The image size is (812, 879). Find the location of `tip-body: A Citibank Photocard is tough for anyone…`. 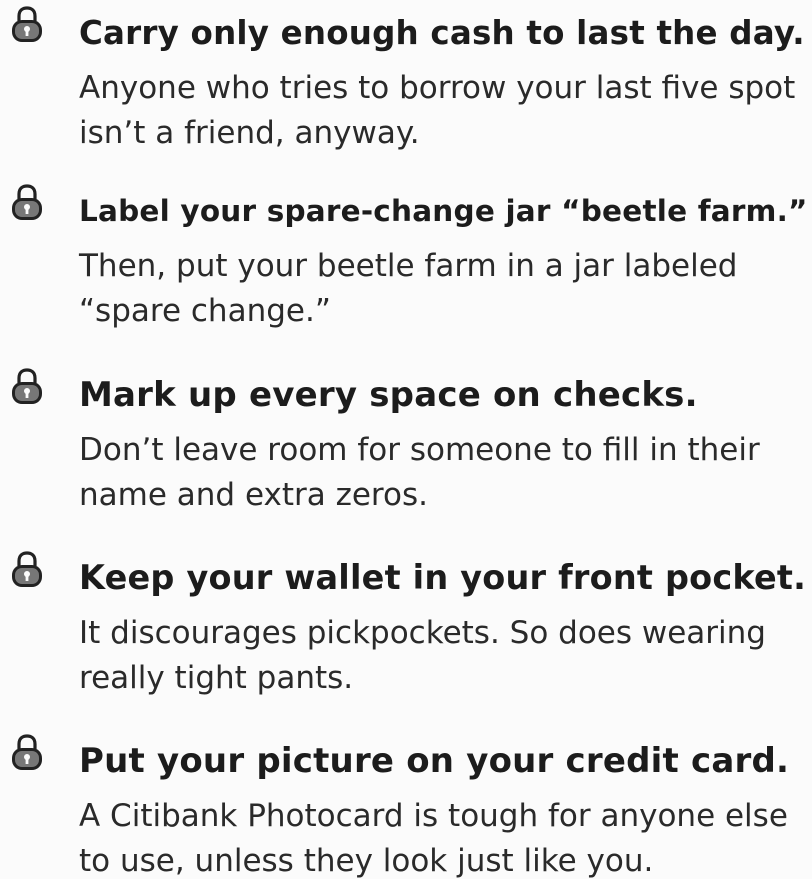

tip-body: A Citibank Photocard is tough for anyone… is located at coordinates (433, 838).